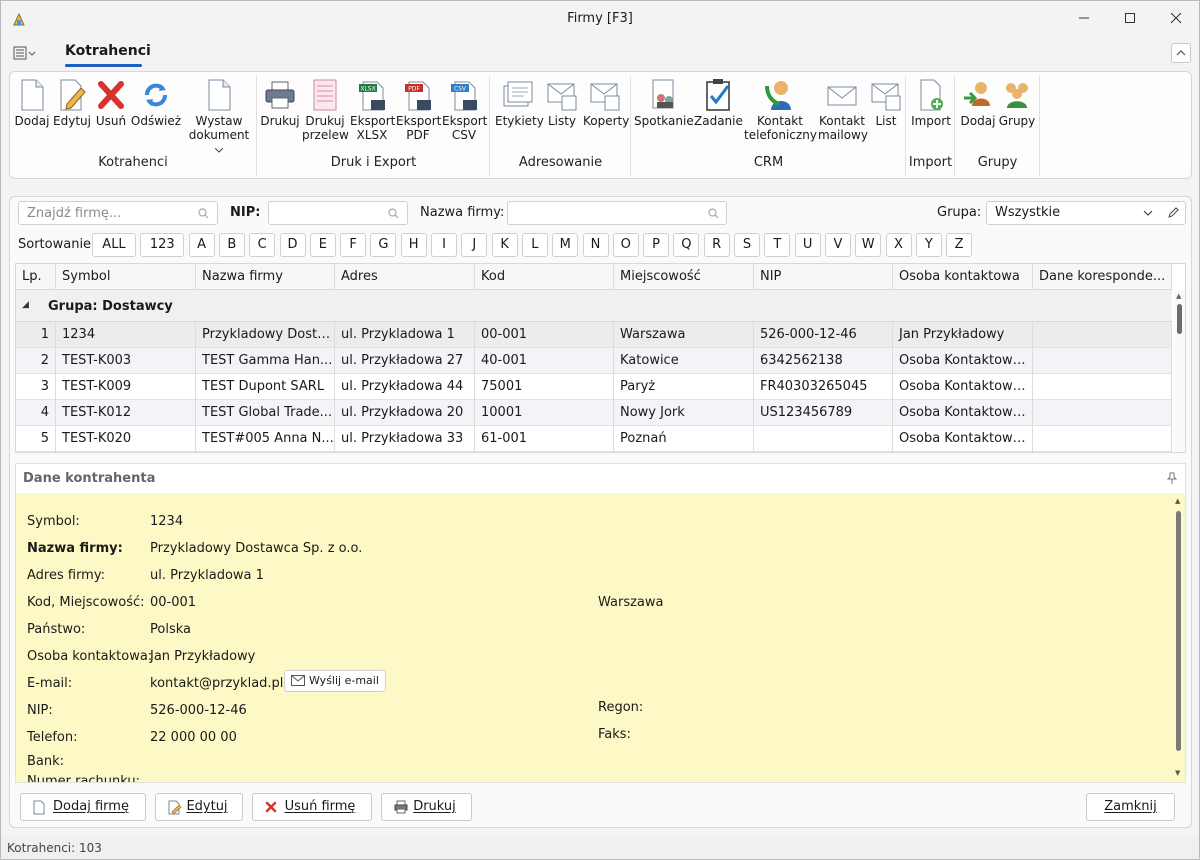  I want to click on print-transfer-button: Drukuj przelew, so click(325, 110).